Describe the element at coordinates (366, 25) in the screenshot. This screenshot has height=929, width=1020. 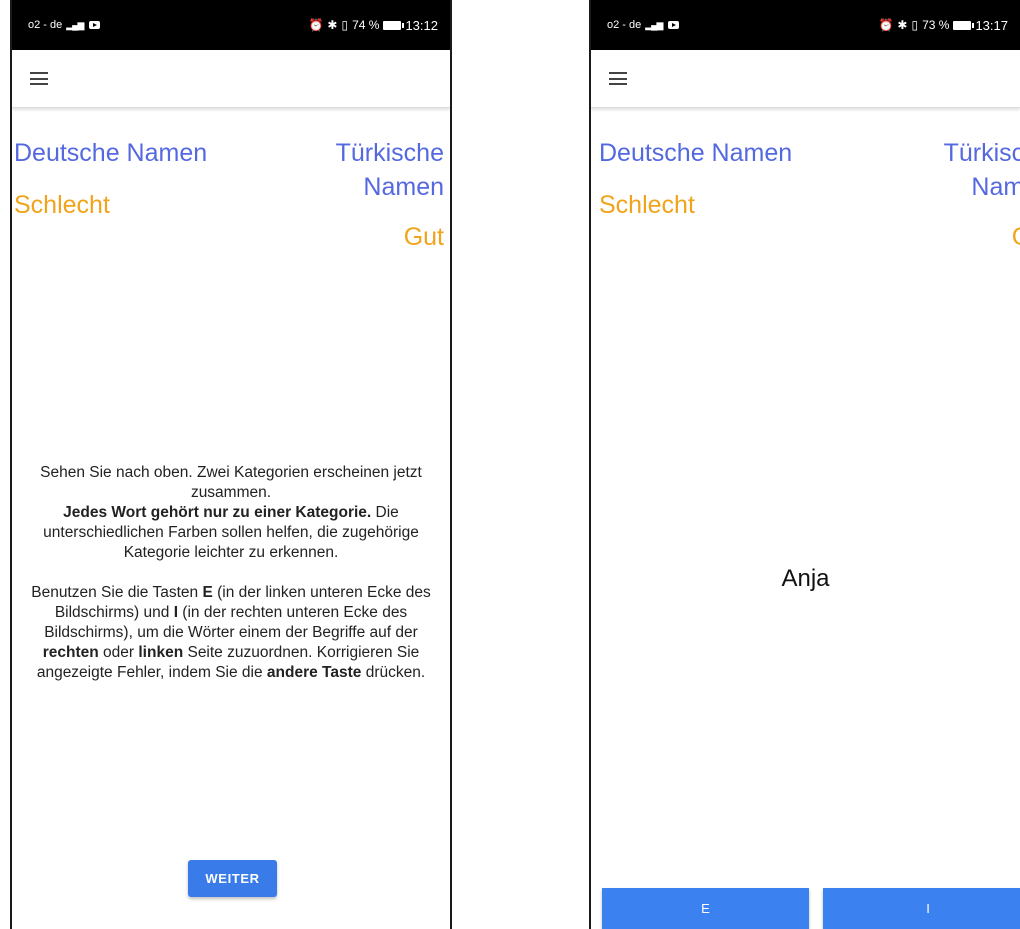
I see `battery-percent: 74 %` at that location.